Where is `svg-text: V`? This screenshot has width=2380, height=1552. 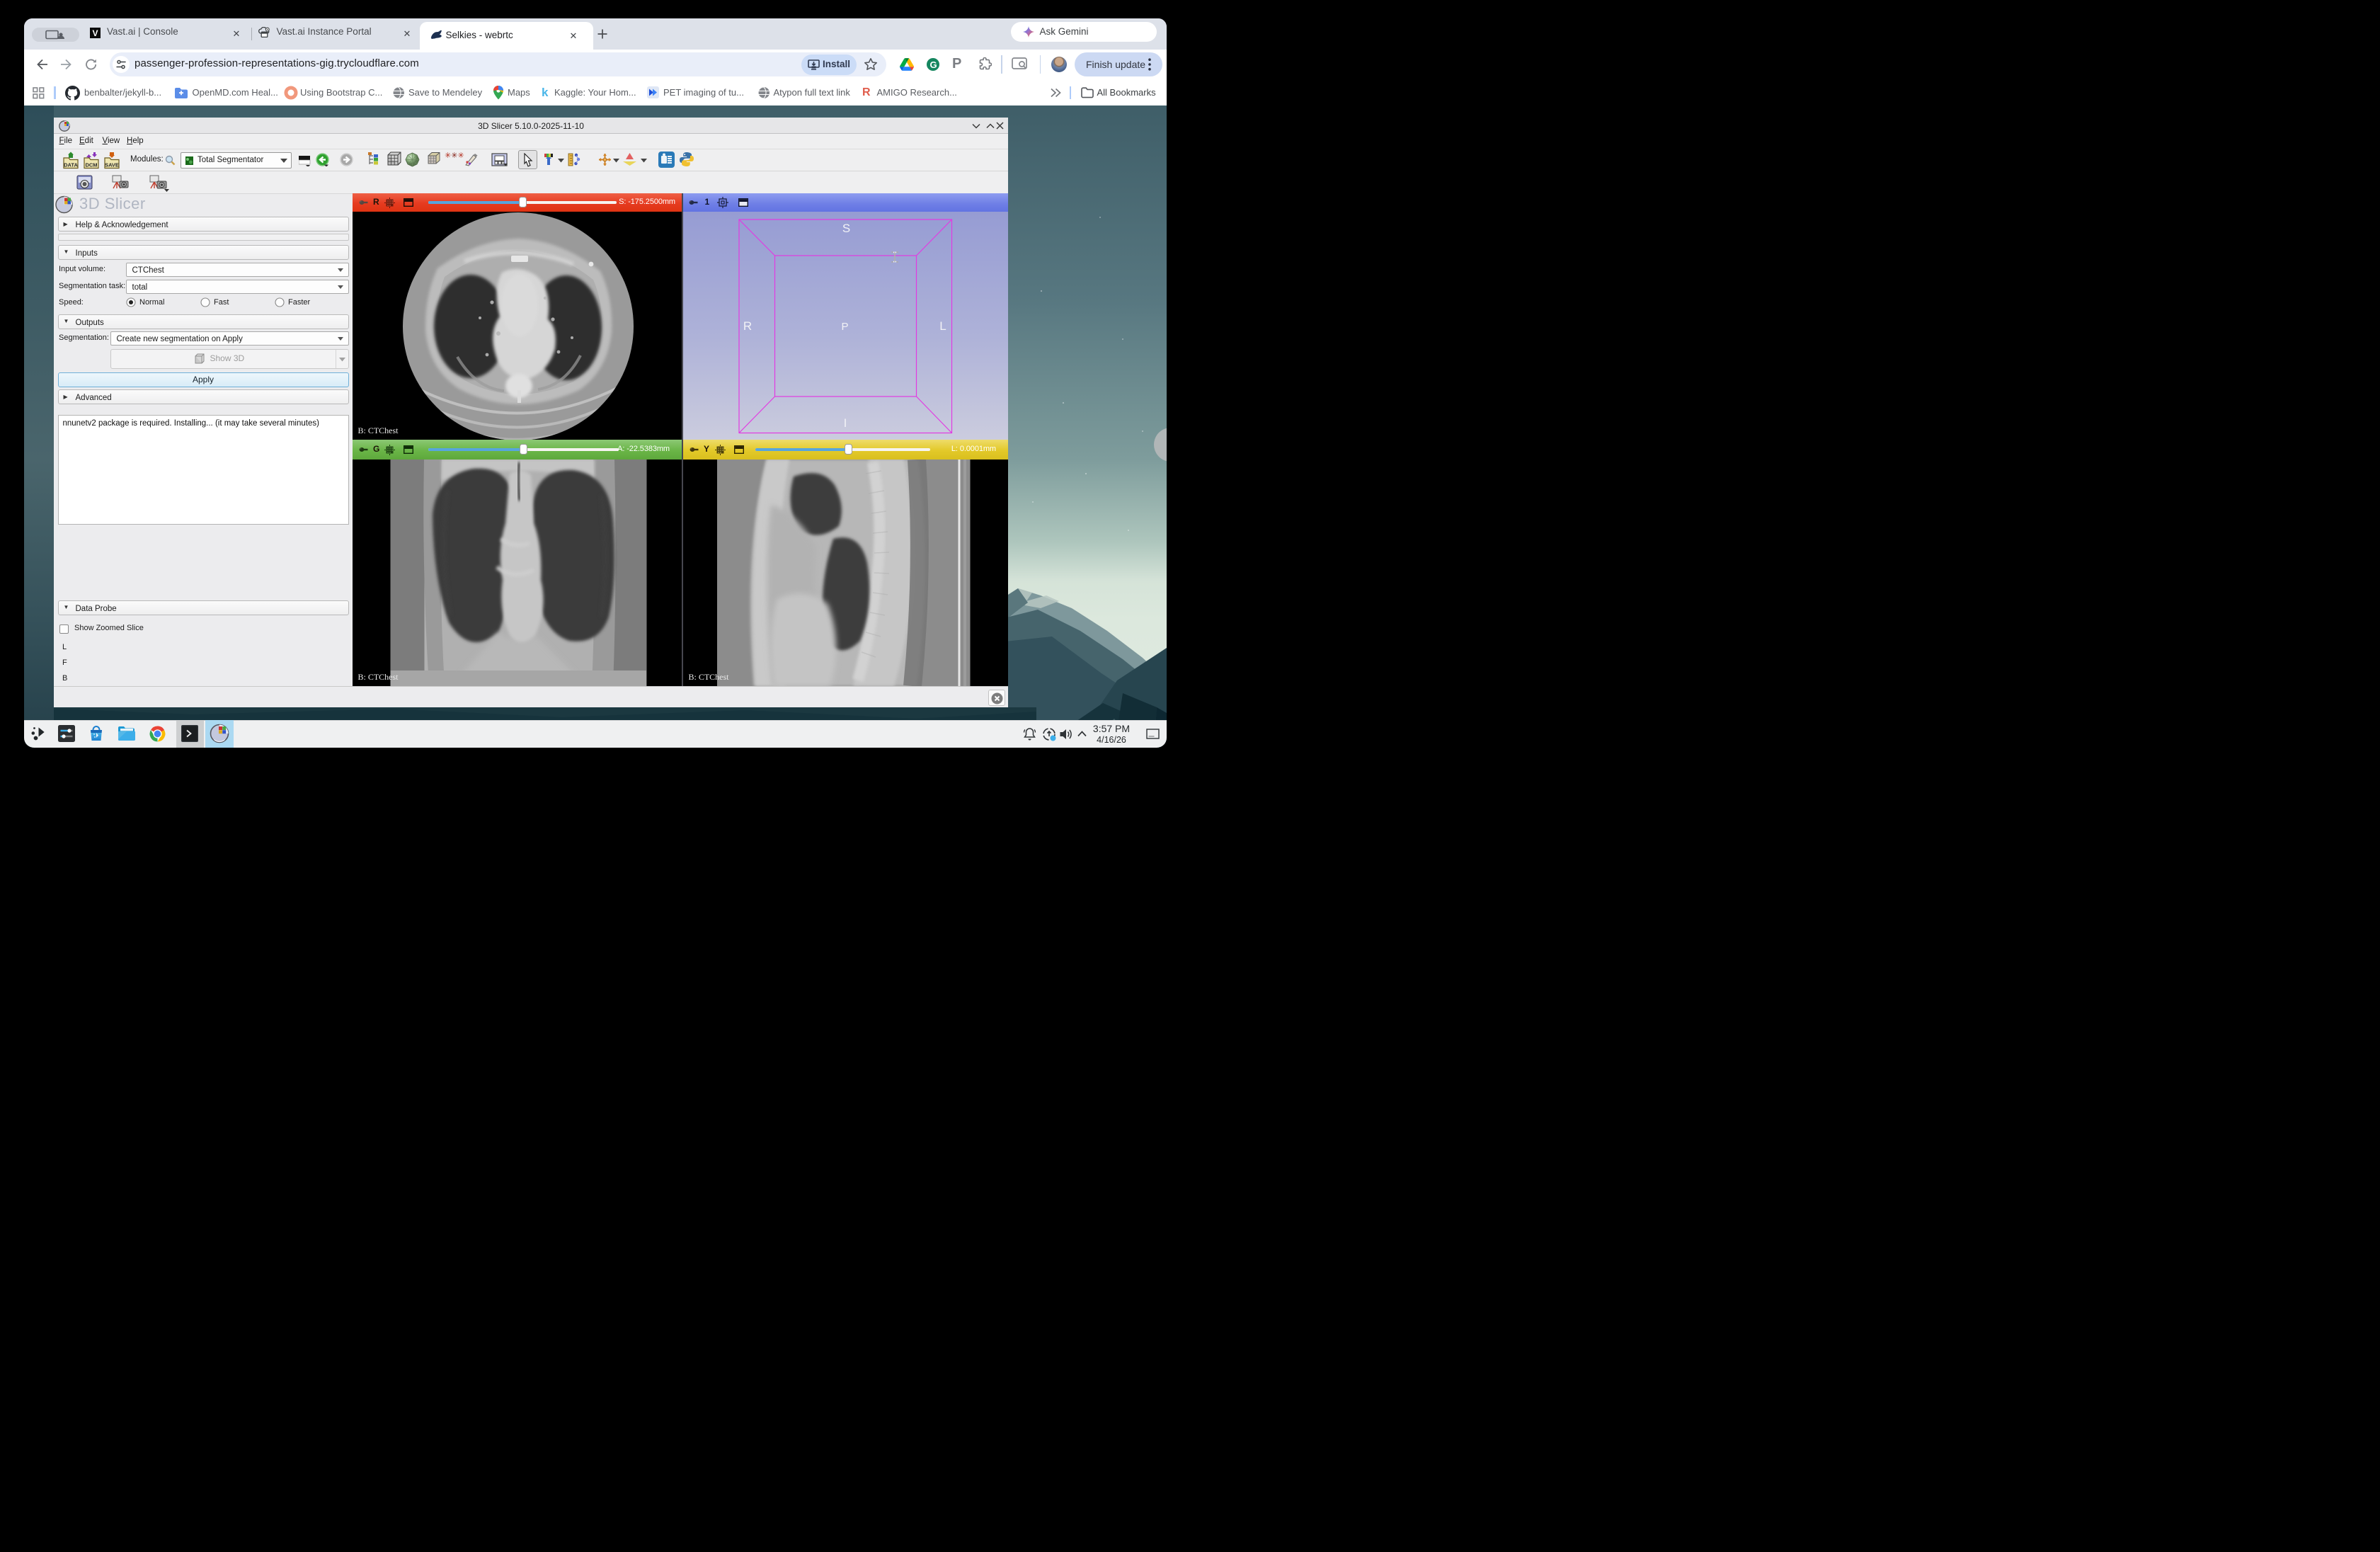
svg-text: V is located at coordinates (95, 33).